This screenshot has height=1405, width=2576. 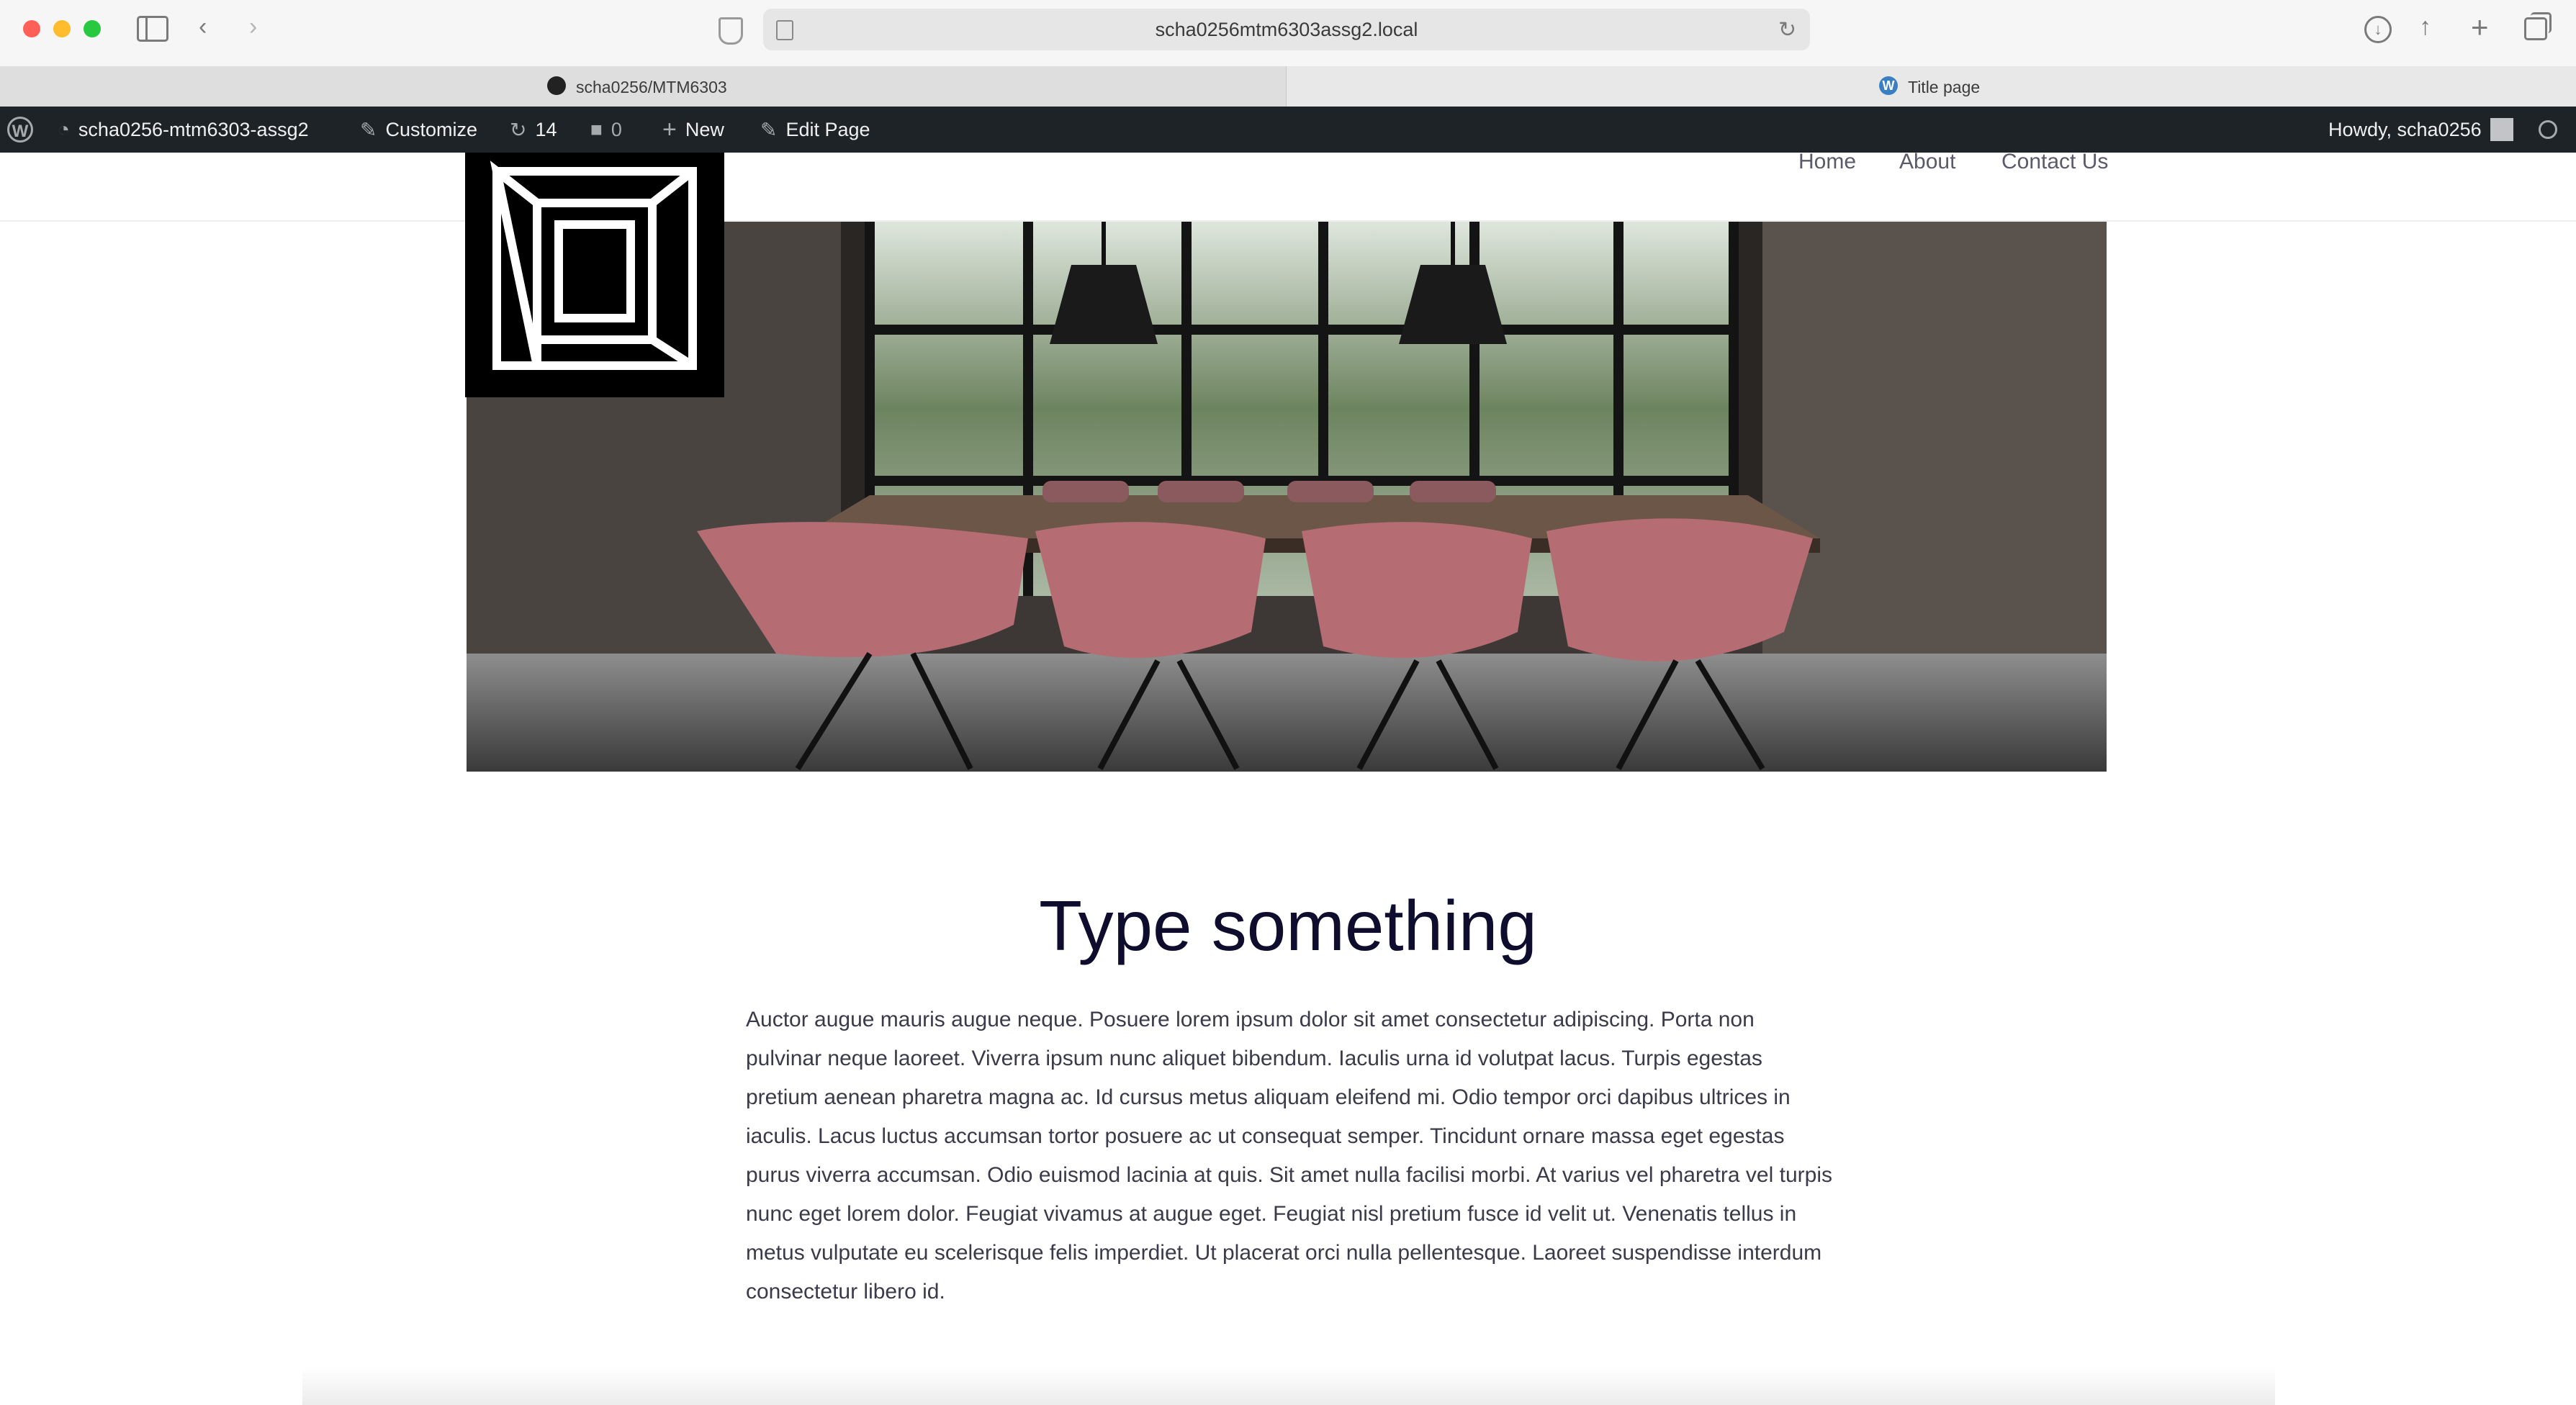 I want to click on url-text: scha0256mtm6303assg2.local, so click(x=1286, y=30).